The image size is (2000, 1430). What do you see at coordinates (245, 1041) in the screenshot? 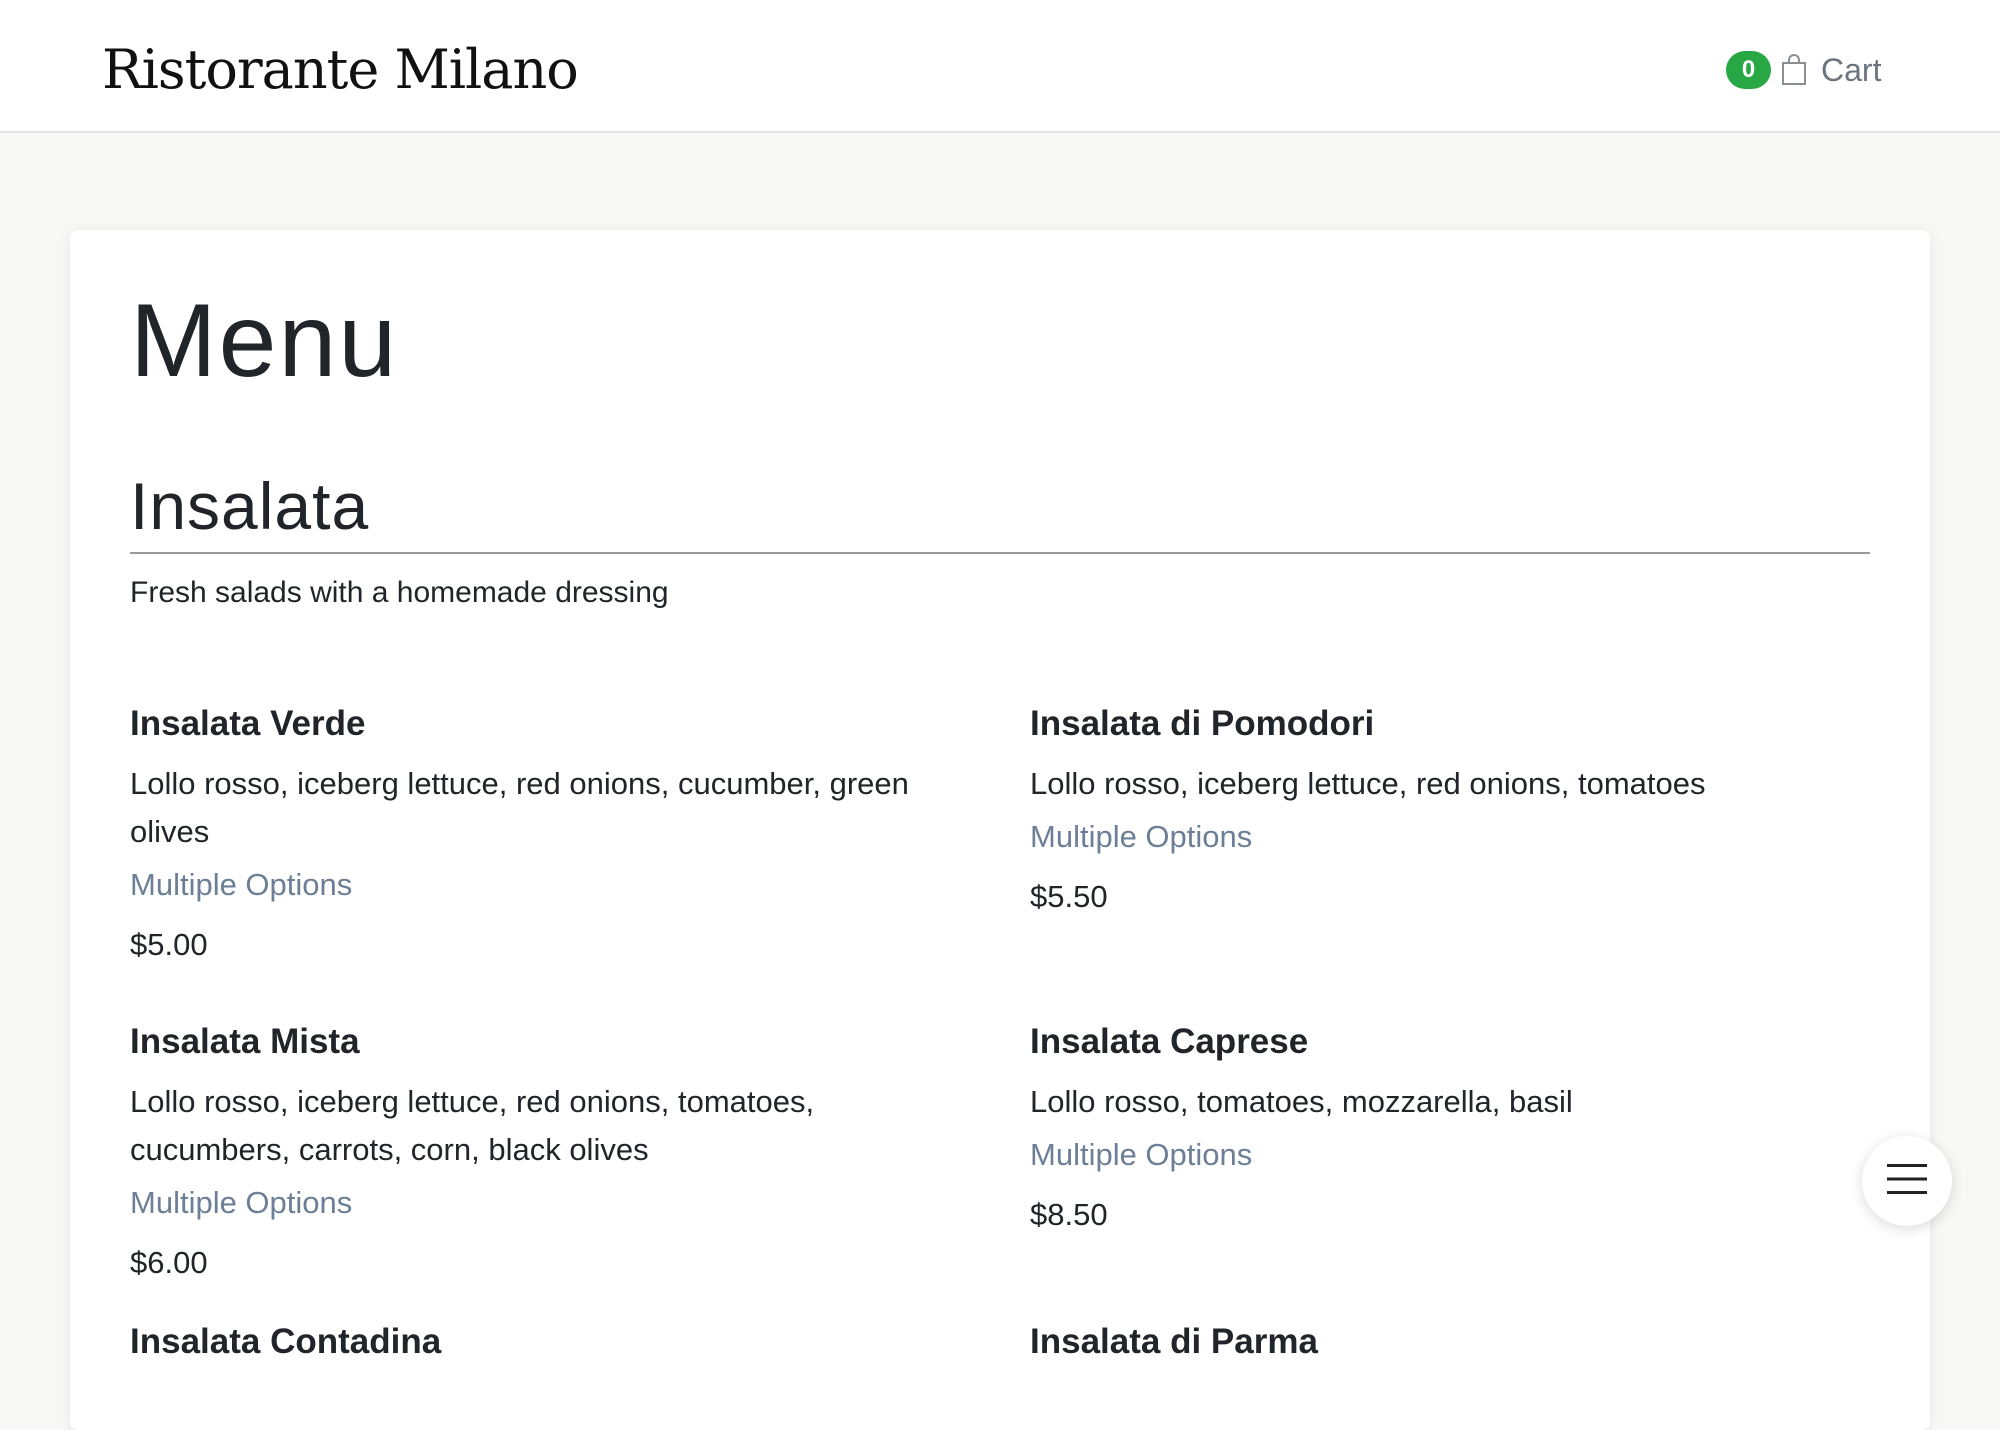
I see `item-name: Insalata Mista` at bounding box center [245, 1041].